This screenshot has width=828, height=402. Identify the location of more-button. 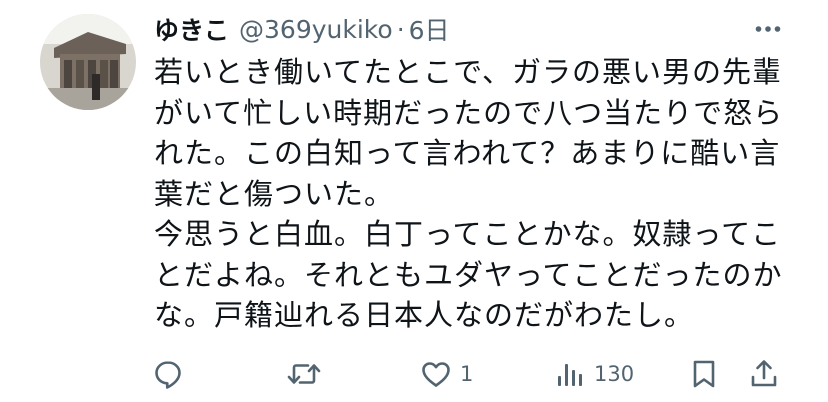
(768, 29).